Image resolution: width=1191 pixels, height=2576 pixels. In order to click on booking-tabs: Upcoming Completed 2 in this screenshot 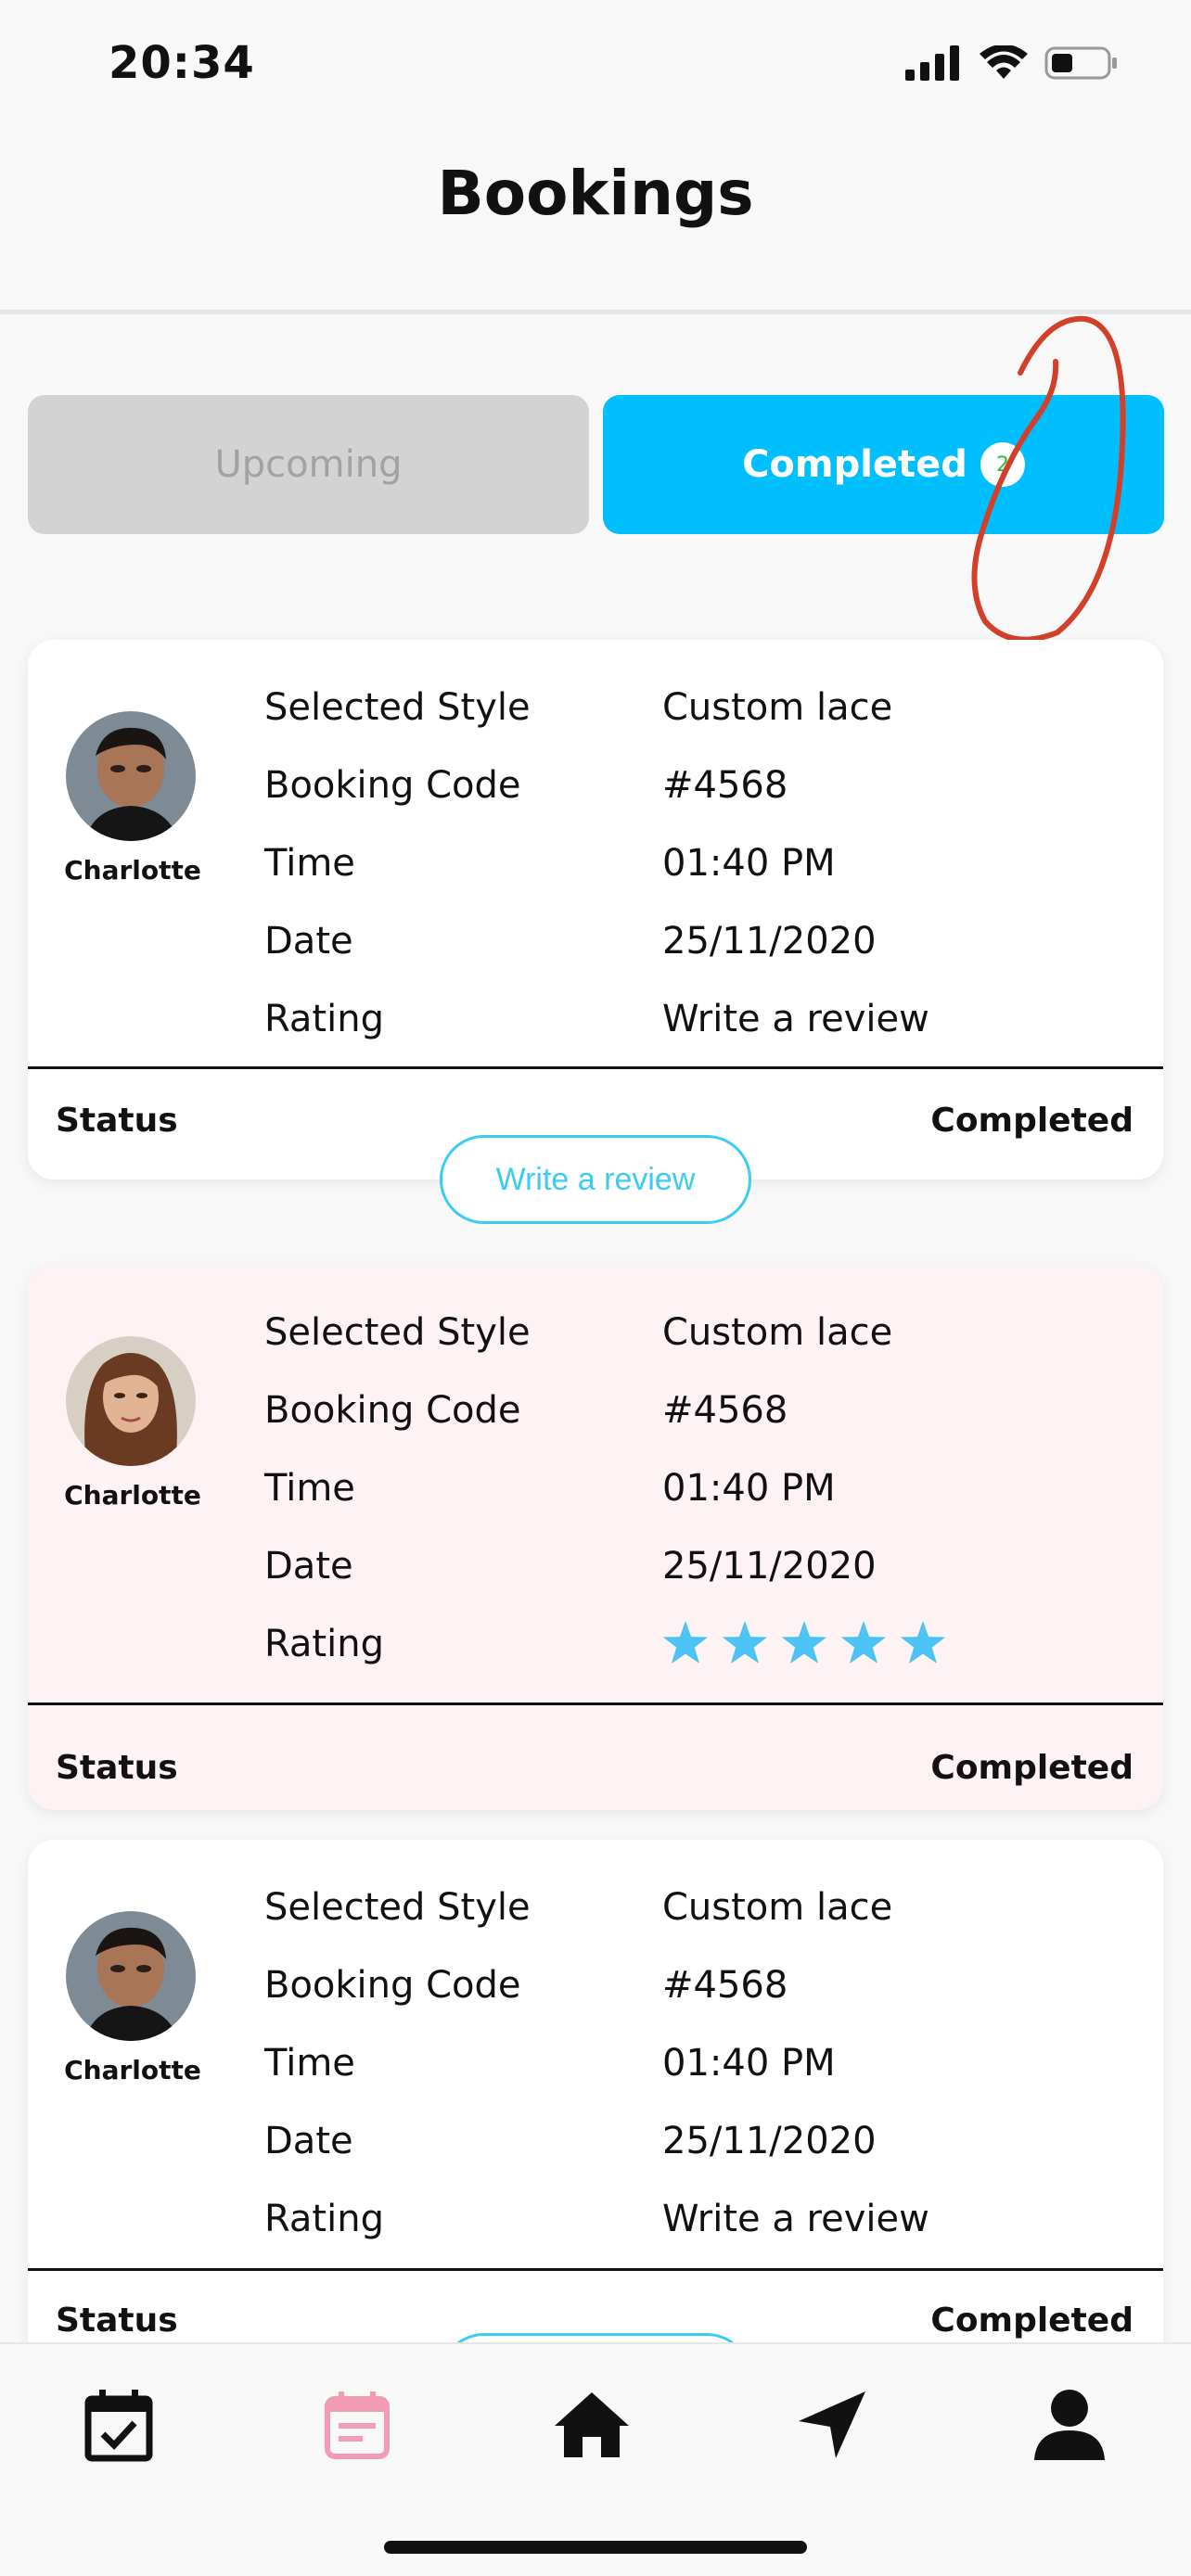, I will do `click(596, 465)`.